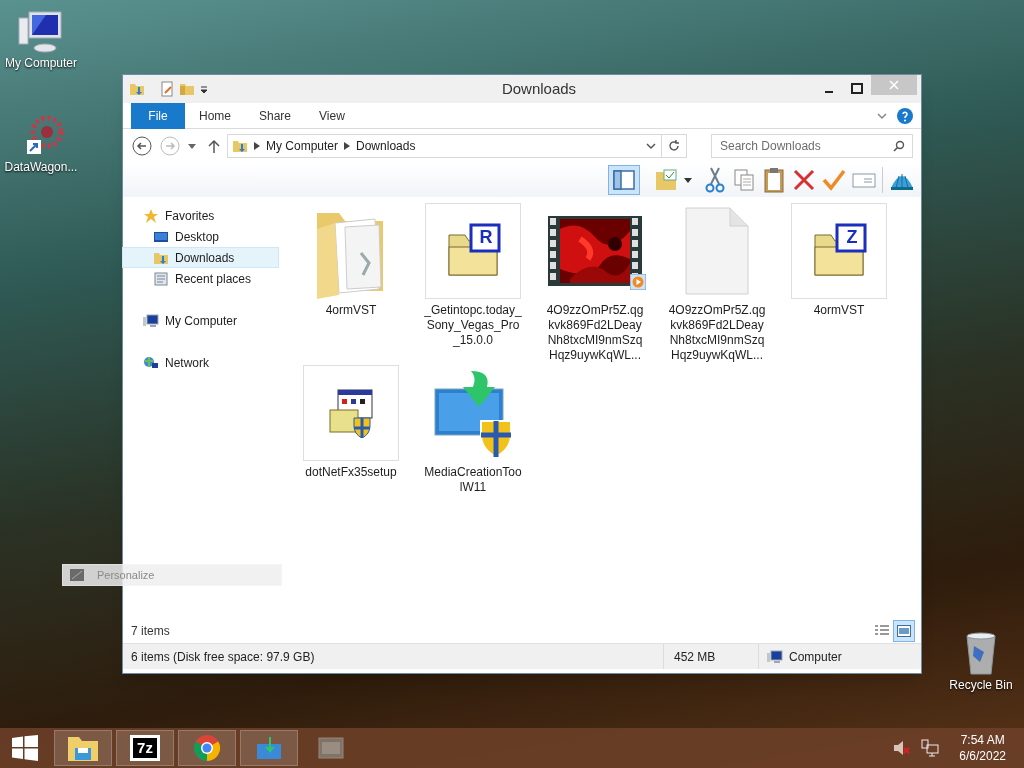  Describe the element at coordinates (815, 657) in the screenshot. I see `status-location: Computer` at that location.